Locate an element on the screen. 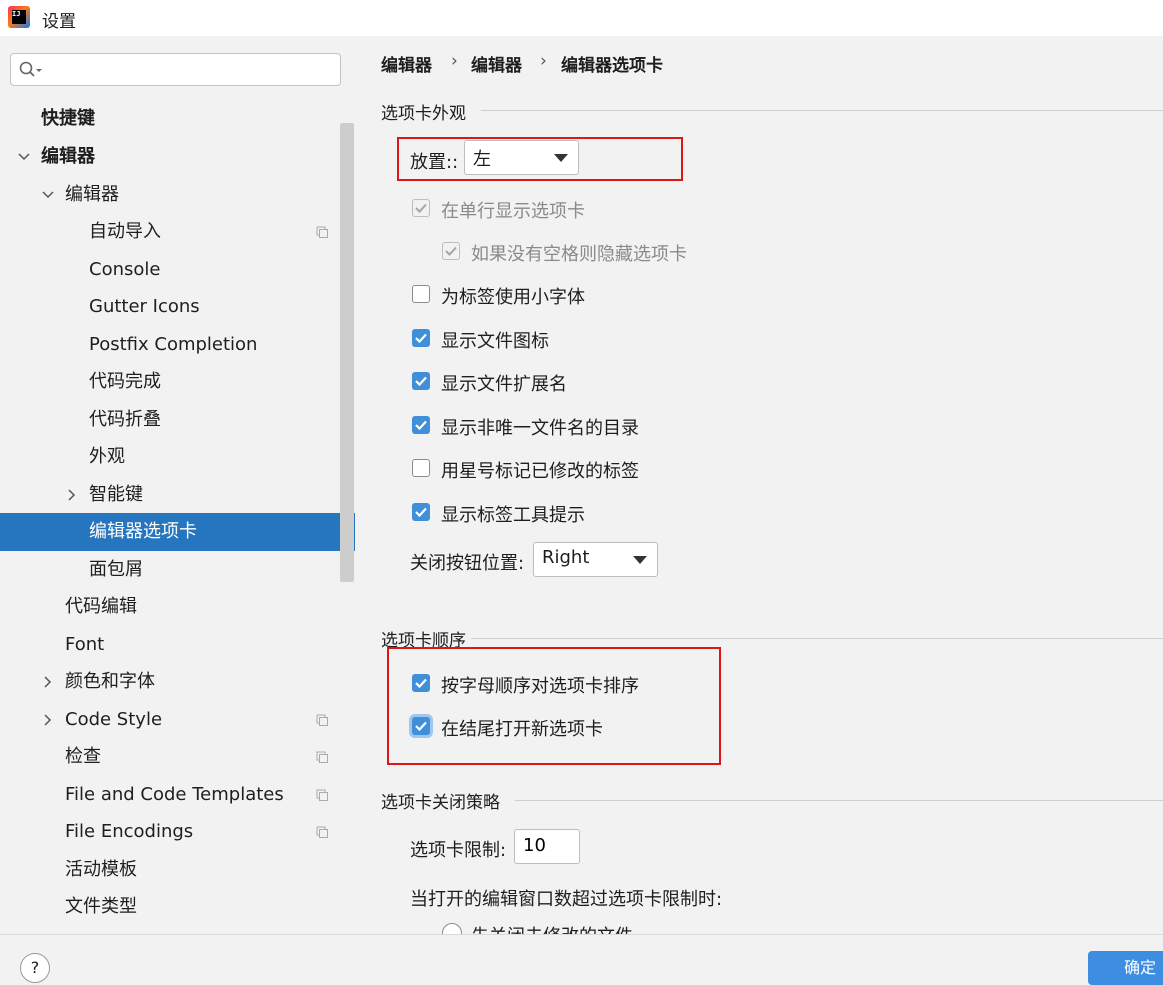 Image resolution: width=1163 pixels, height=985 pixels. sidebar-item-code-editing: 代码编辑 is located at coordinates (177, 607).